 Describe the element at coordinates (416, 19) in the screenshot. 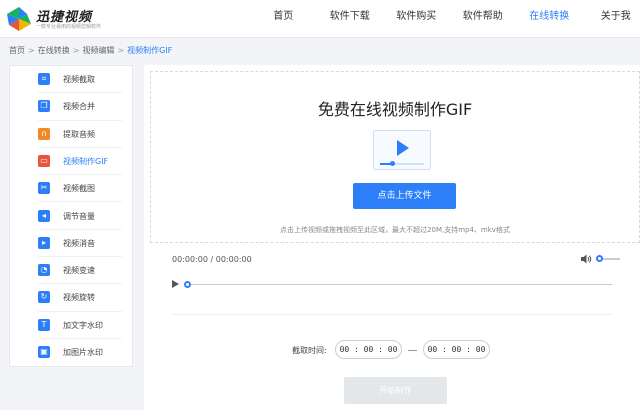

I see `nav-purchase: 软件购买` at that location.